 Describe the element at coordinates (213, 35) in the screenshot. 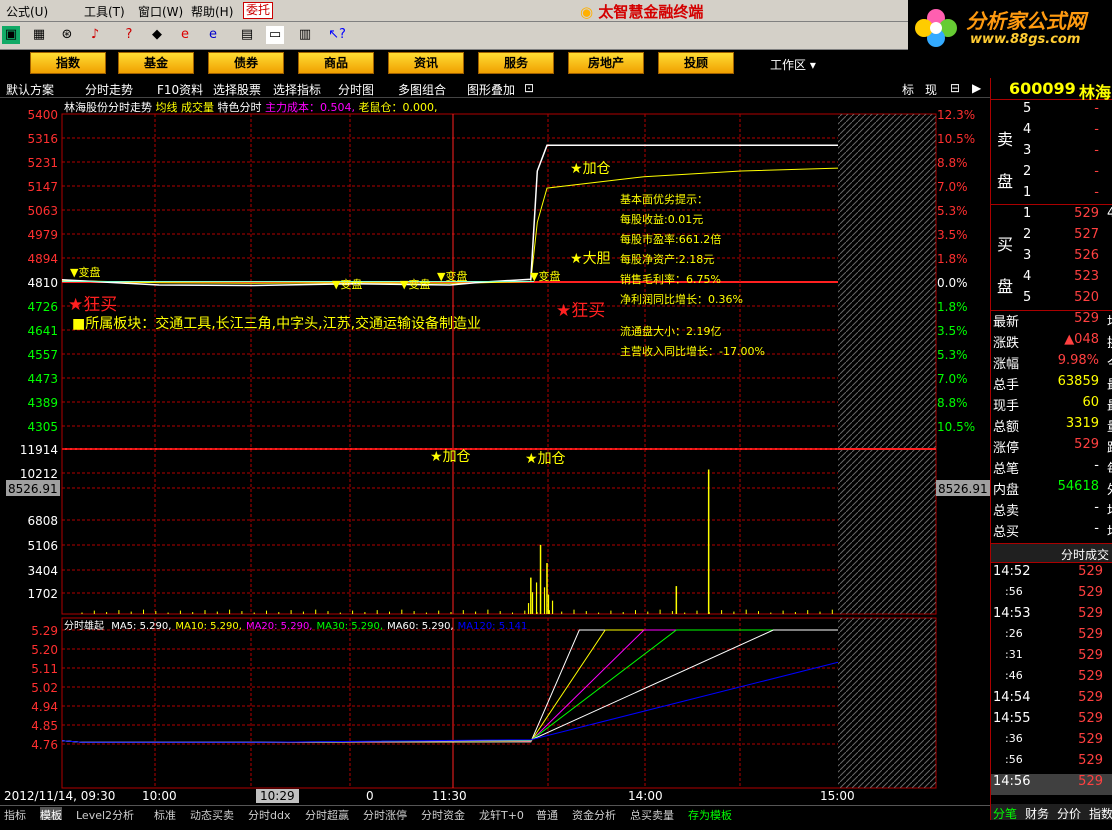

I see `blue-e-icon: e` at that location.